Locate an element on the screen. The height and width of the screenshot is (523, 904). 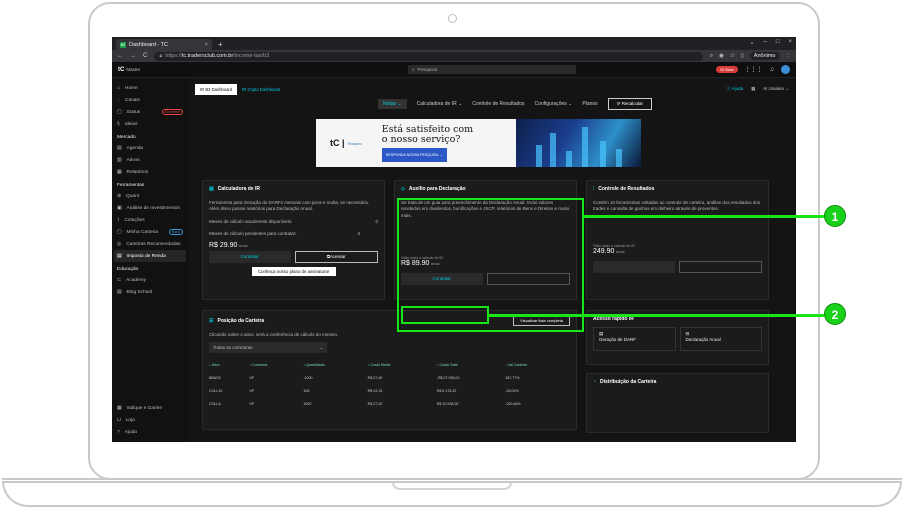
sidebar-item-agenda: ▤ Agenda is located at coordinates (150, 148).